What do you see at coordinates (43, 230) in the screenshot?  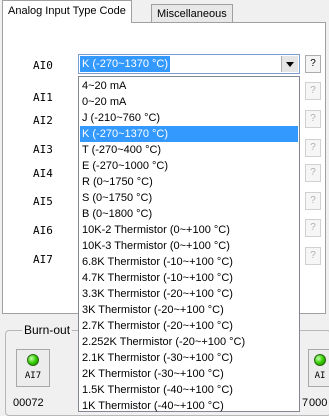 I see `ai6-label: AI6` at bounding box center [43, 230].